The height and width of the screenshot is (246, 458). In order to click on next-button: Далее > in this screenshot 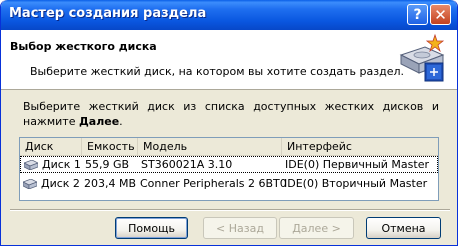, I will do `click(316, 228)`.